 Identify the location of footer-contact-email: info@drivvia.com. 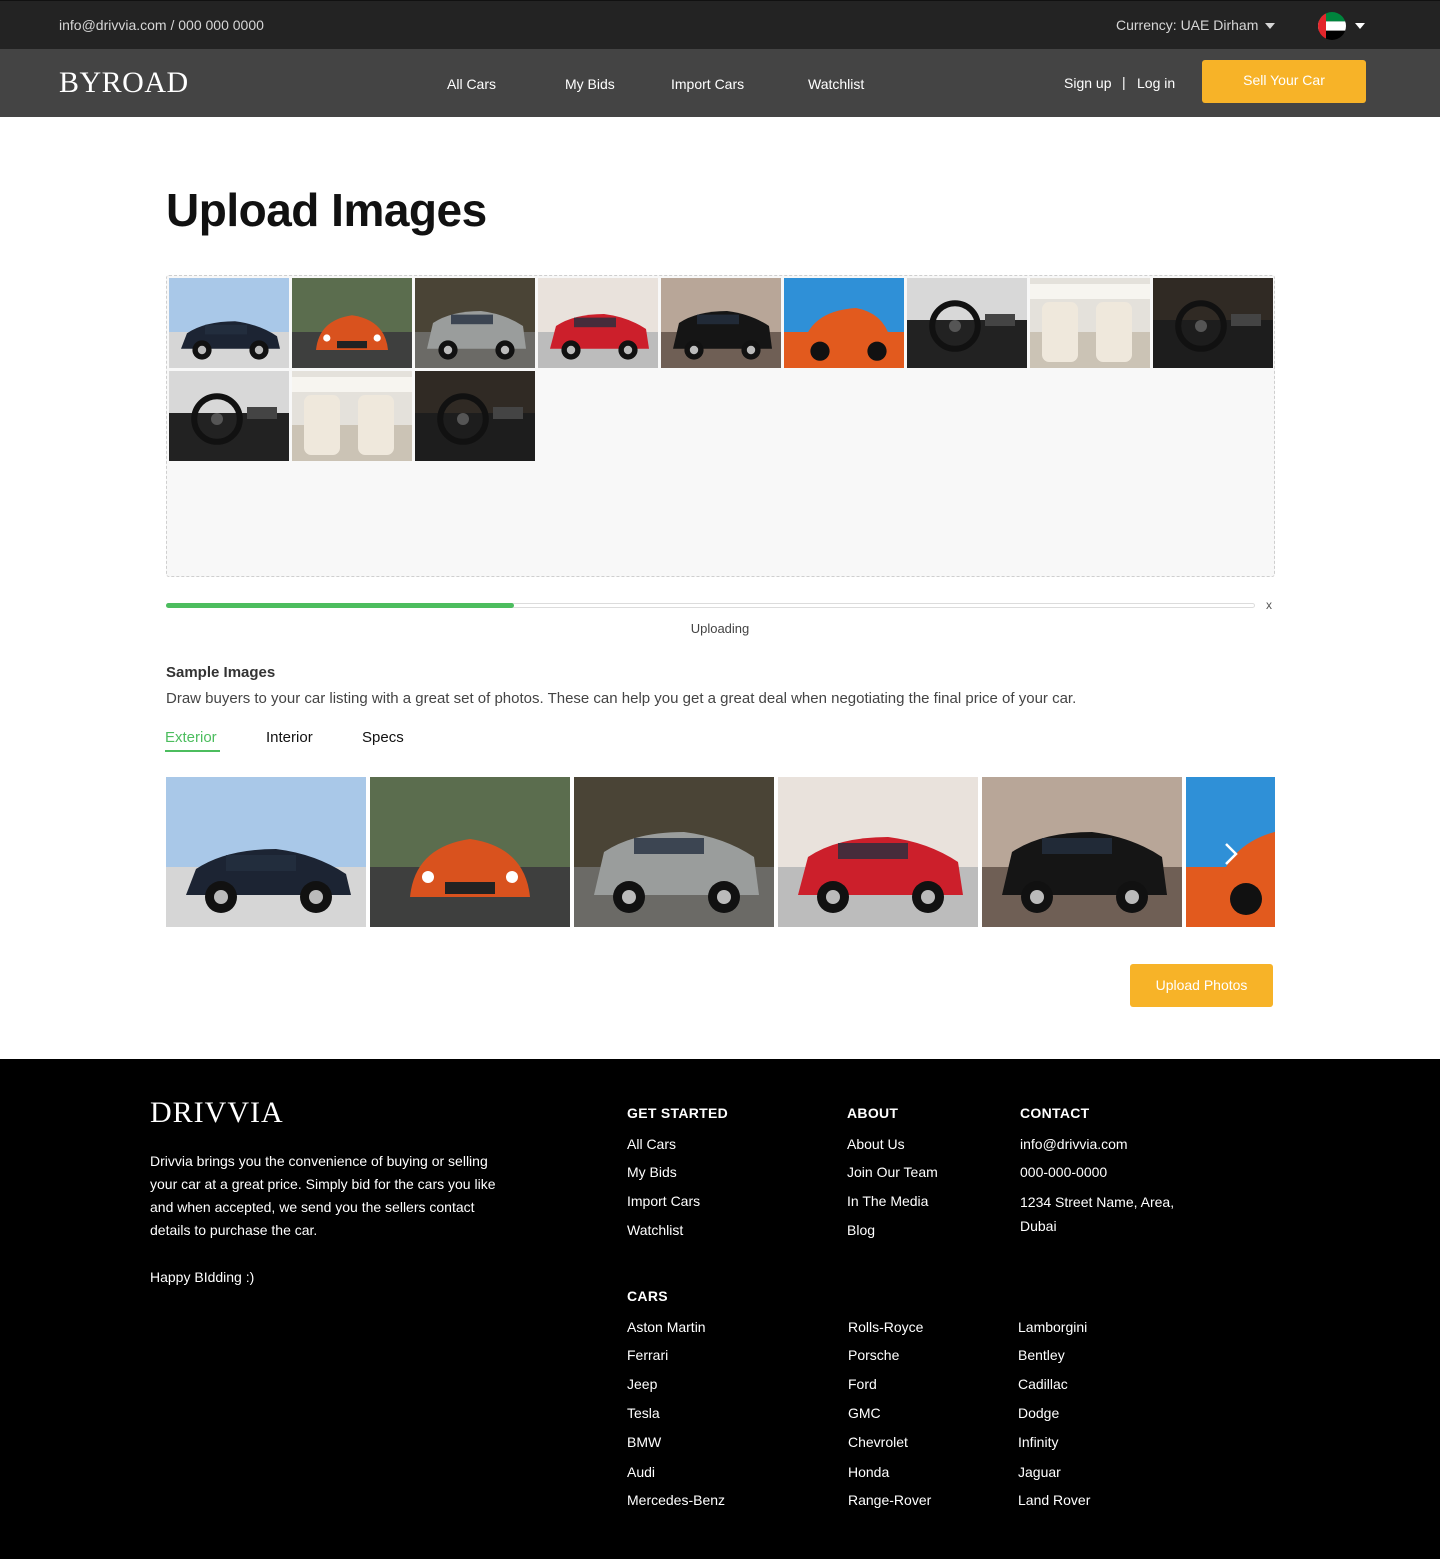
(1074, 1144).